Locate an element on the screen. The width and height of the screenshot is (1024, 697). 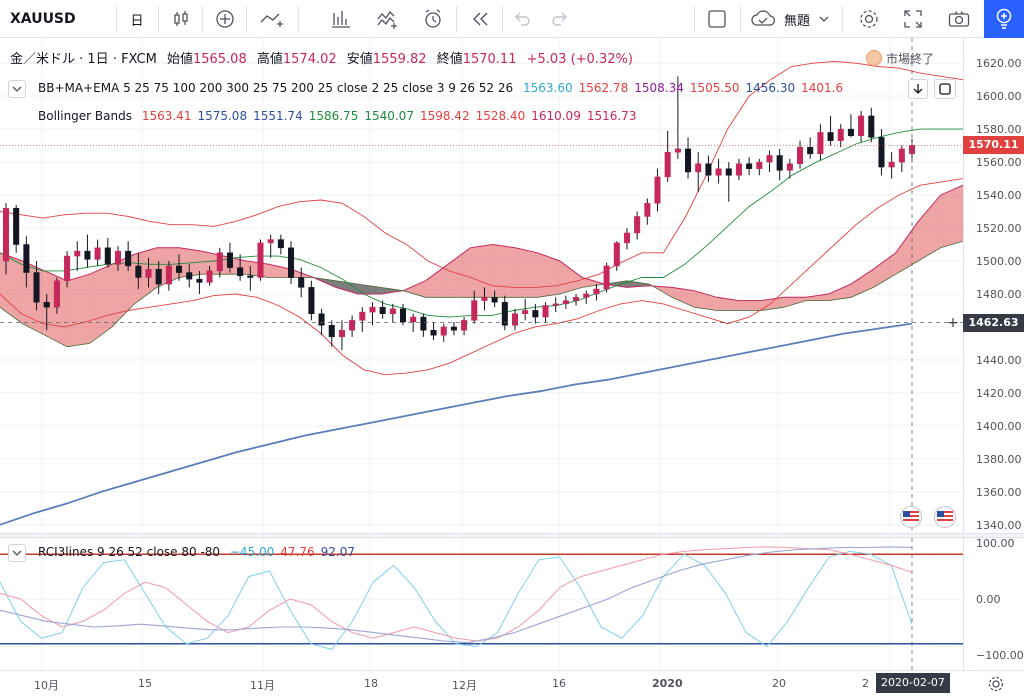
rci-value: 47.76 is located at coordinates (297, 552).